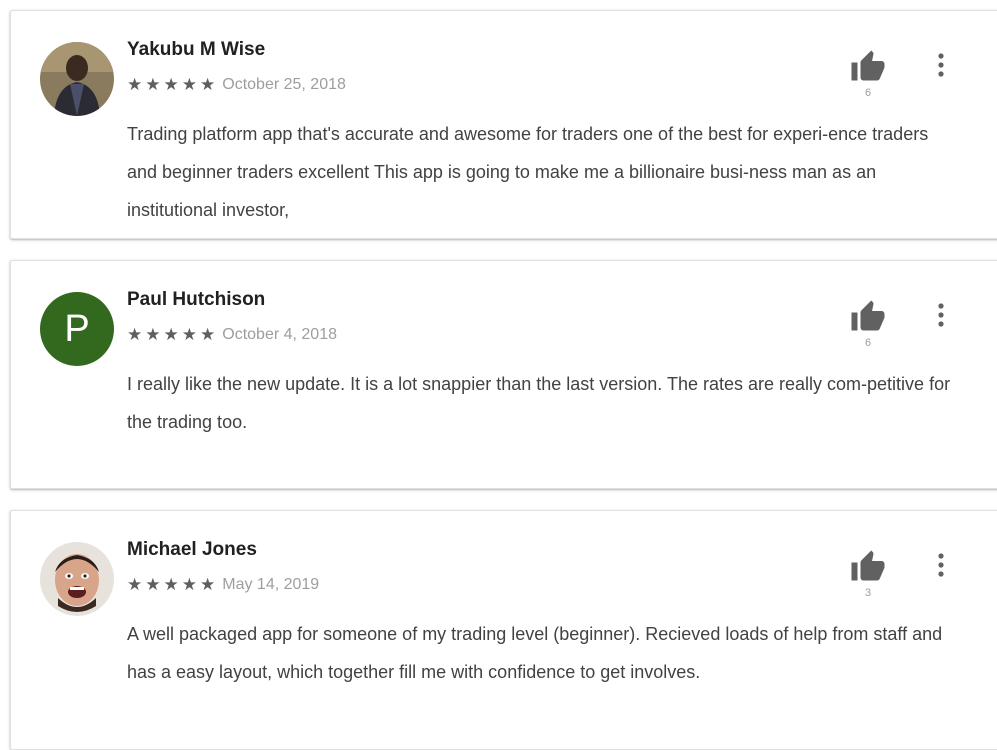 The width and height of the screenshot is (997, 750). What do you see at coordinates (279, 334) in the screenshot?
I see `review-date: October 4, 2018` at bounding box center [279, 334].